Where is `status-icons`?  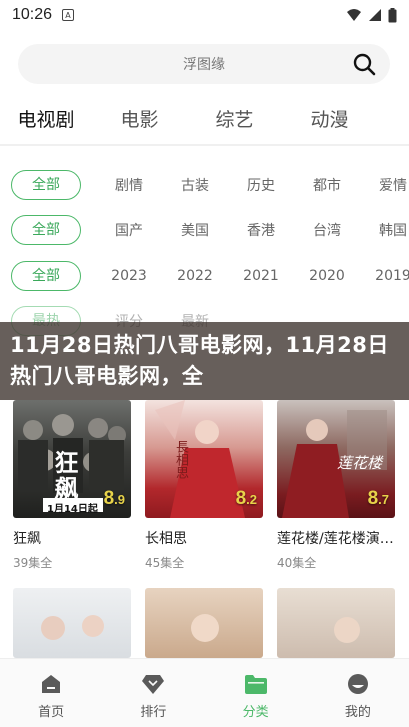
status-icons is located at coordinates (371, 15).